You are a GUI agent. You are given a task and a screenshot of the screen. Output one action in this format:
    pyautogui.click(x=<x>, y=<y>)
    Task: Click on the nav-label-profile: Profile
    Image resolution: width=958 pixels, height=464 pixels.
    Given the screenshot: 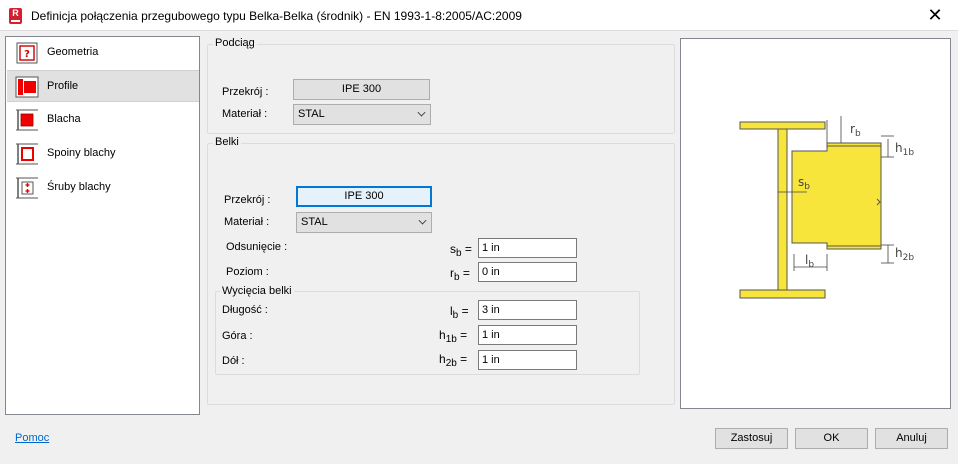 What is the action you would take?
    pyautogui.click(x=63, y=86)
    